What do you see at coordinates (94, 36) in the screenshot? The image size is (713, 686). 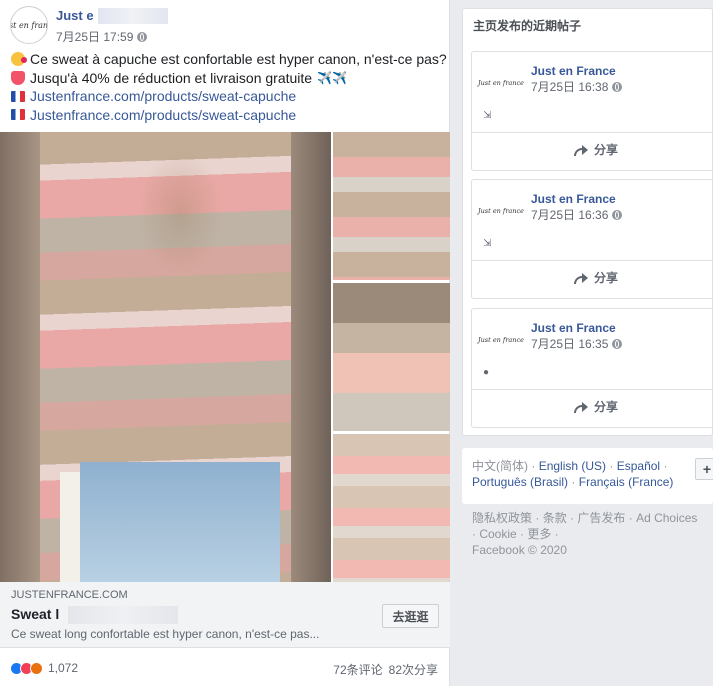 I see `post-timestamp: 7月25日 17:59` at bounding box center [94, 36].